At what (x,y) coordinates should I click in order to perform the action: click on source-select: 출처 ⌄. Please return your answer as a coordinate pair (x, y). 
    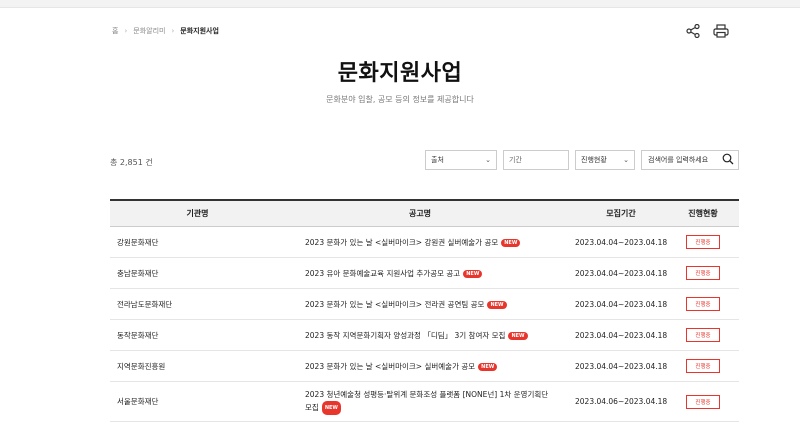
    Looking at the image, I should click on (461, 160).